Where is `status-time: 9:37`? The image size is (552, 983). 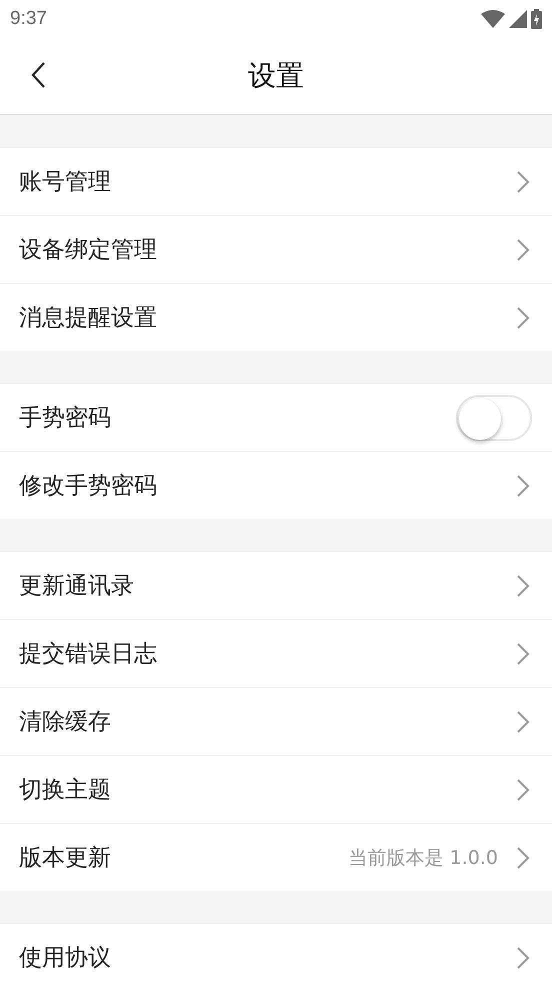 status-time: 9:37 is located at coordinates (28, 19).